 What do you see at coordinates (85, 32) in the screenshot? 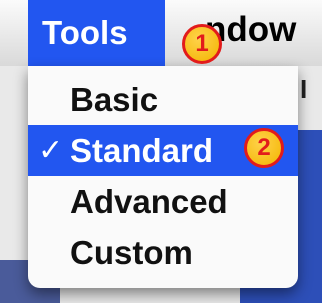
I see `menu-tools-label: Tools` at bounding box center [85, 32].